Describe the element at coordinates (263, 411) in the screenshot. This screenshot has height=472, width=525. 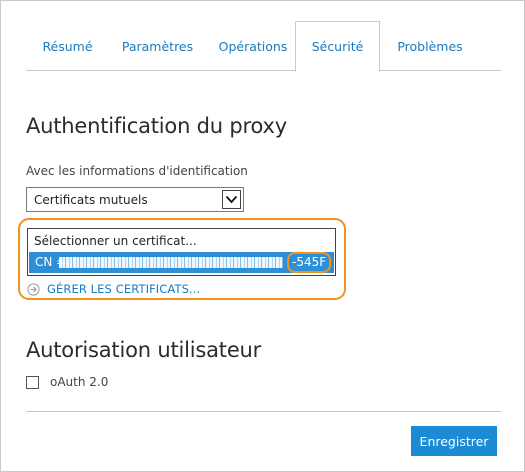
I see `footer-divider` at that location.